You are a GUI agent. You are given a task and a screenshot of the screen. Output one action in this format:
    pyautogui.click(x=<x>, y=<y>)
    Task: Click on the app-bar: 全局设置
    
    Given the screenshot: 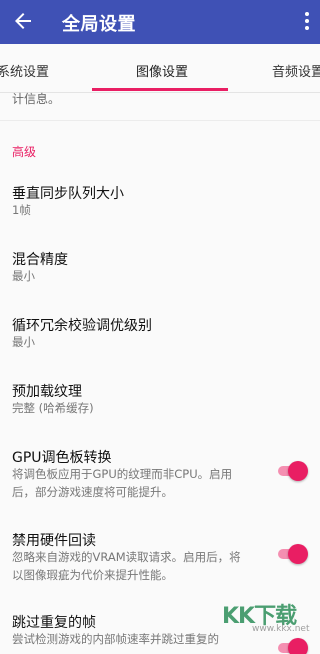 What is the action you would take?
    pyautogui.click(x=160, y=22)
    